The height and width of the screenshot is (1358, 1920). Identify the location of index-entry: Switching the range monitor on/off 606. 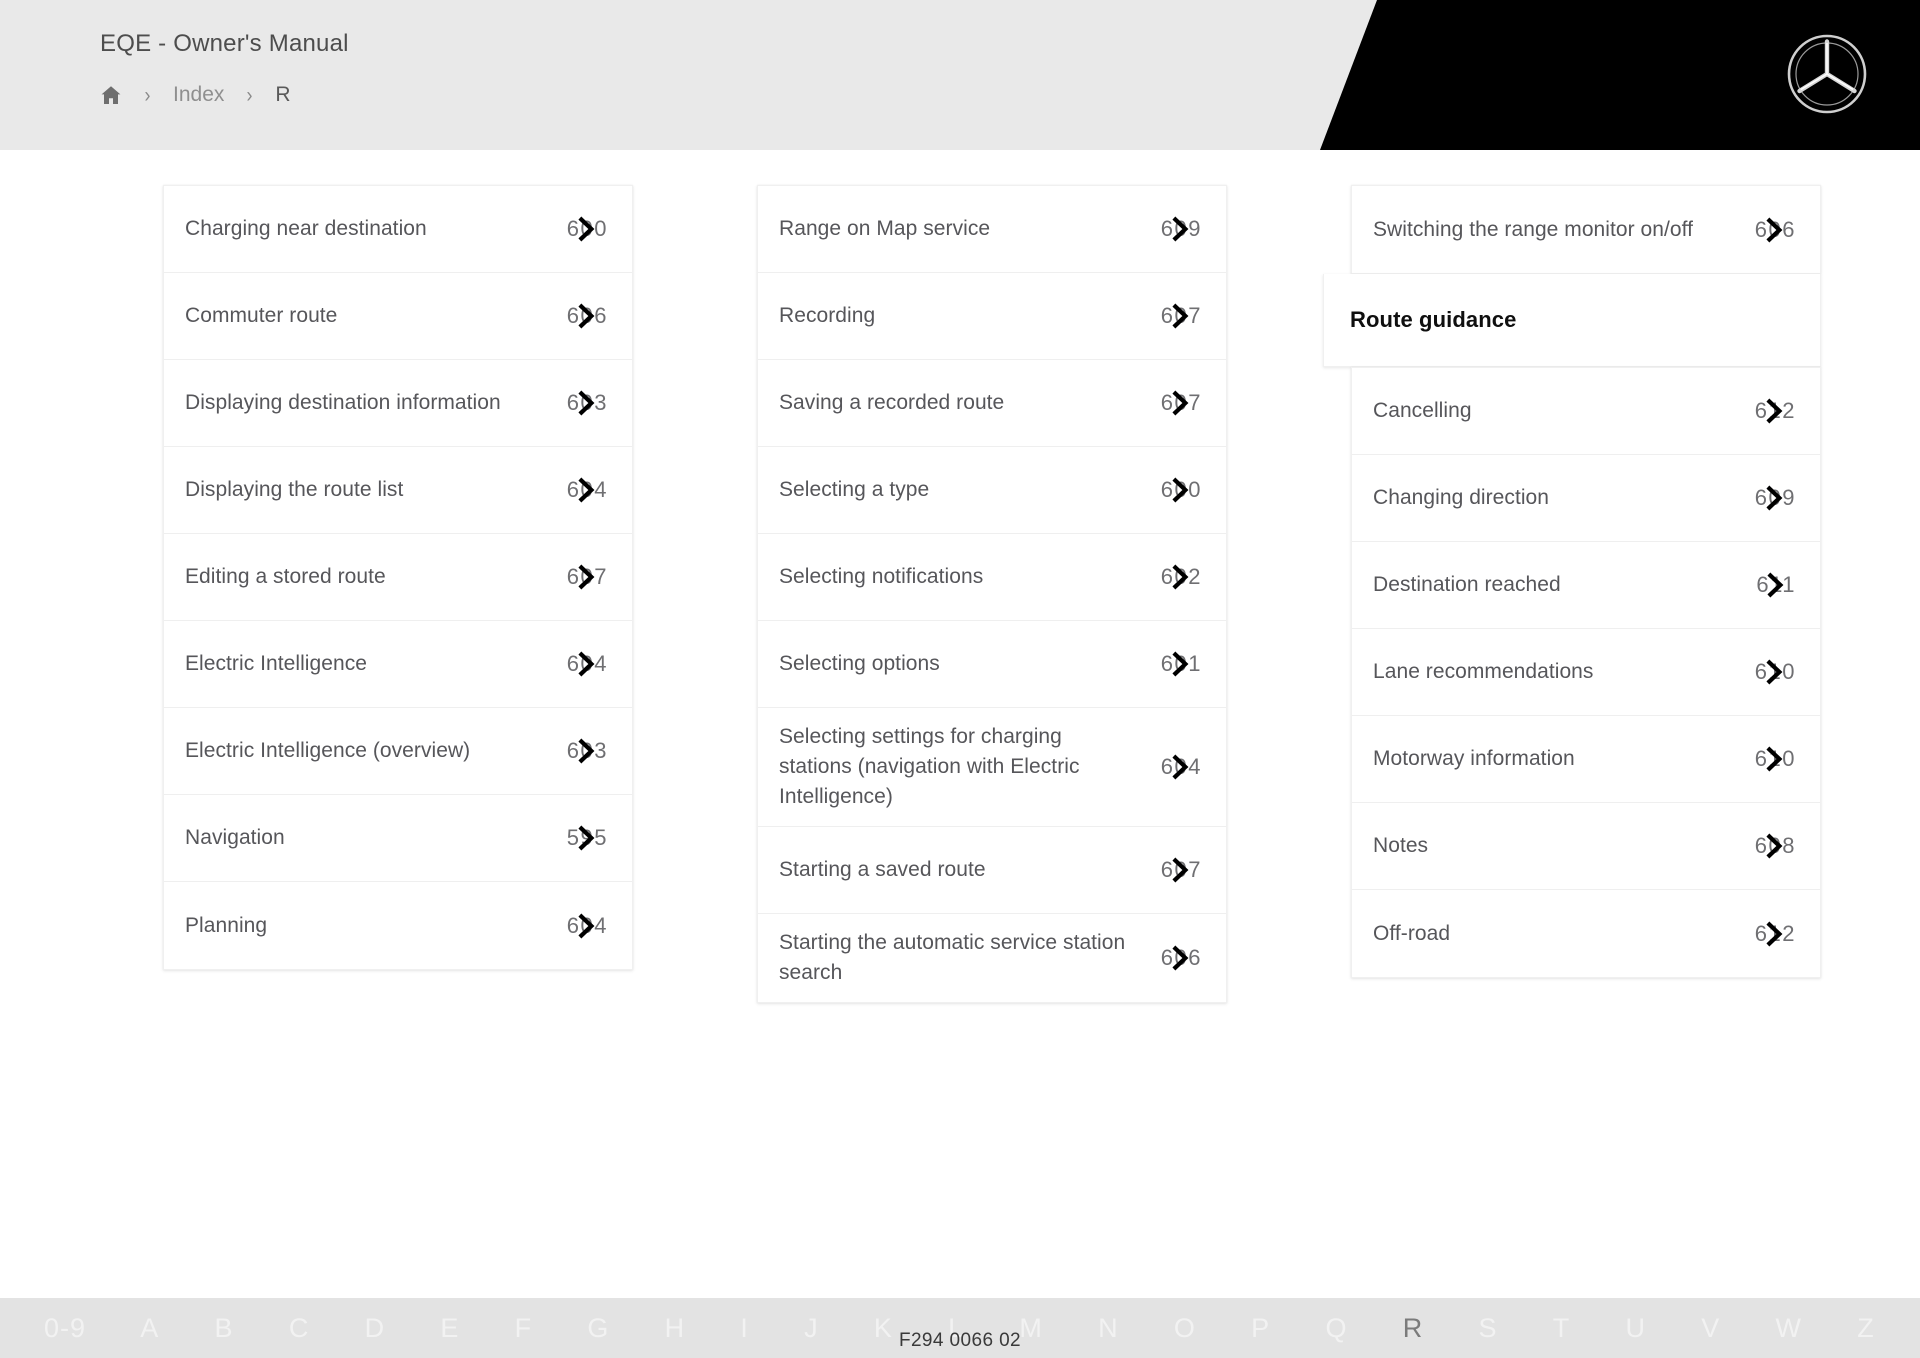
(1586, 229).